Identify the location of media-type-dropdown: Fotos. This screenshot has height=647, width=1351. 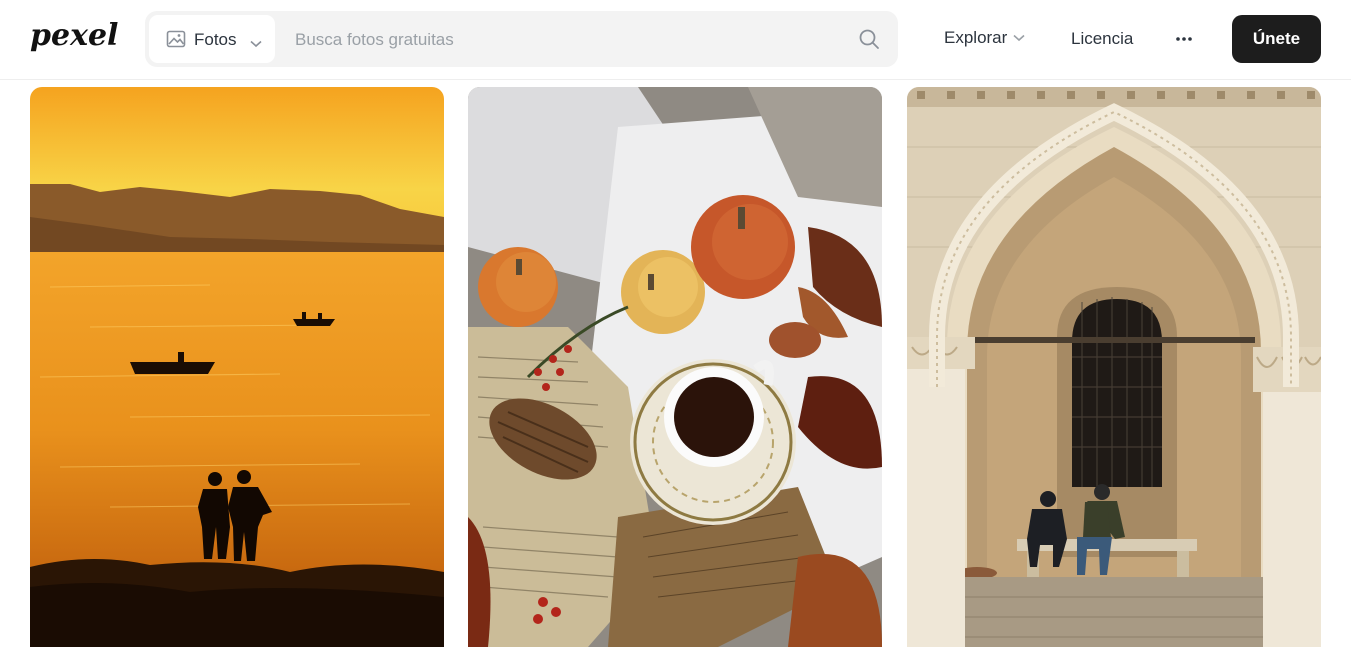
(212, 39).